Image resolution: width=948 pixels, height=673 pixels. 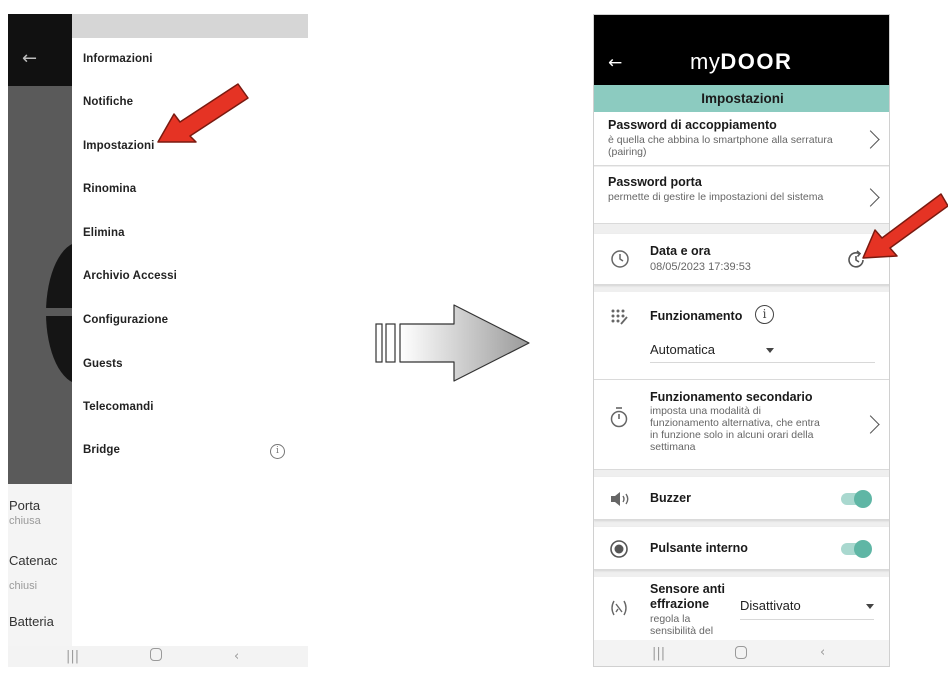 What do you see at coordinates (731, 397) in the screenshot?
I see `secondary-operation-title: Funzionamento secondario` at bounding box center [731, 397].